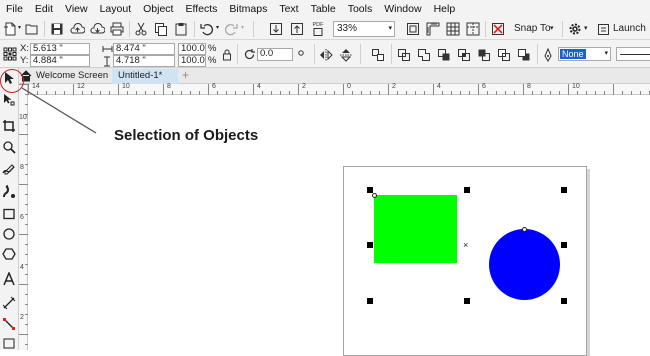  Describe the element at coordinates (9, 254) in the screenshot. I see `polygon-tool-icon` at that location.